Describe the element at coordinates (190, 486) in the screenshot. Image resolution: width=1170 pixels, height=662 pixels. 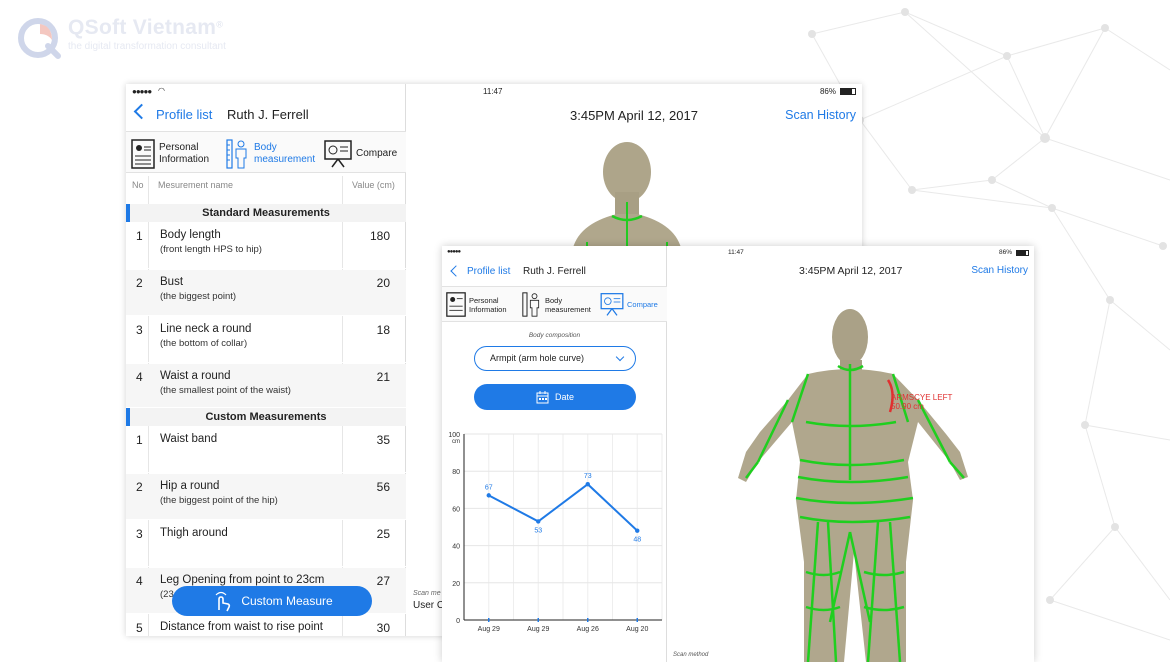
I see `row-name: Hip a round` at that location.